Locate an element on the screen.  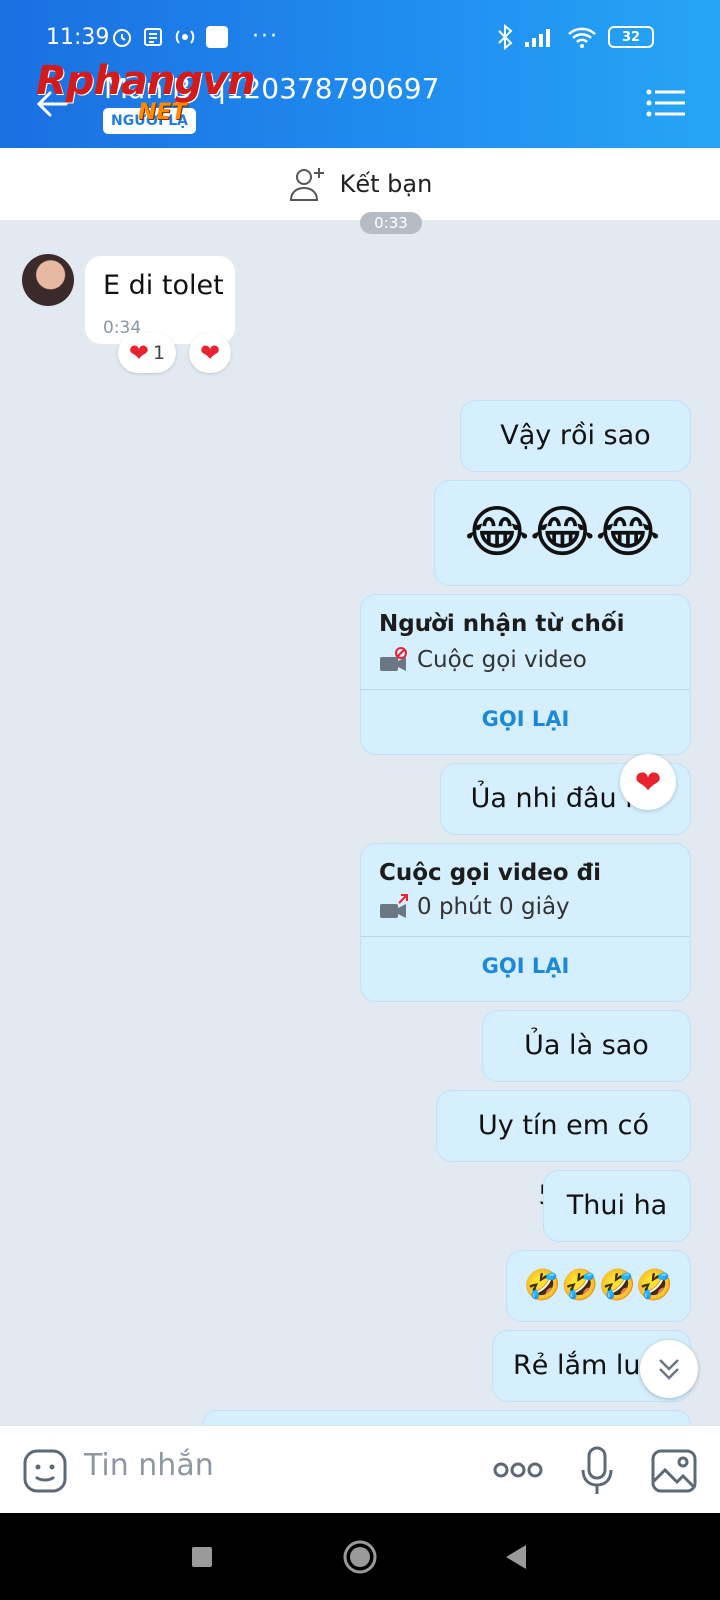
message-text: Thui ha is located at coordinates (617, 1205).